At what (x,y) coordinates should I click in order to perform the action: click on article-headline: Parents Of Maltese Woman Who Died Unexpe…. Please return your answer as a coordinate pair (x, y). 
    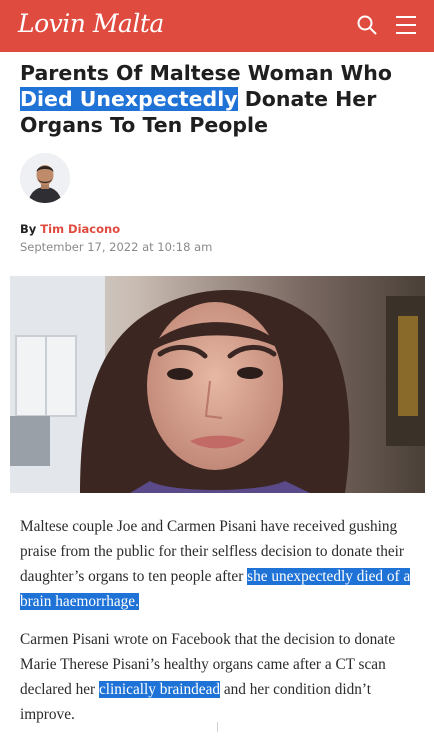
    Looking at the image, I should click on (220, 99).